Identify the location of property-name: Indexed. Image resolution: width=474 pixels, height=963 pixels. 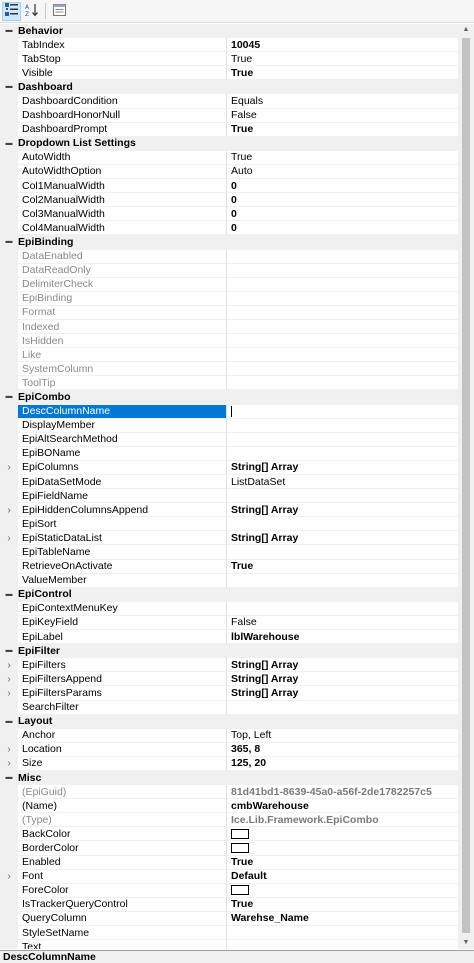
(122, 327).